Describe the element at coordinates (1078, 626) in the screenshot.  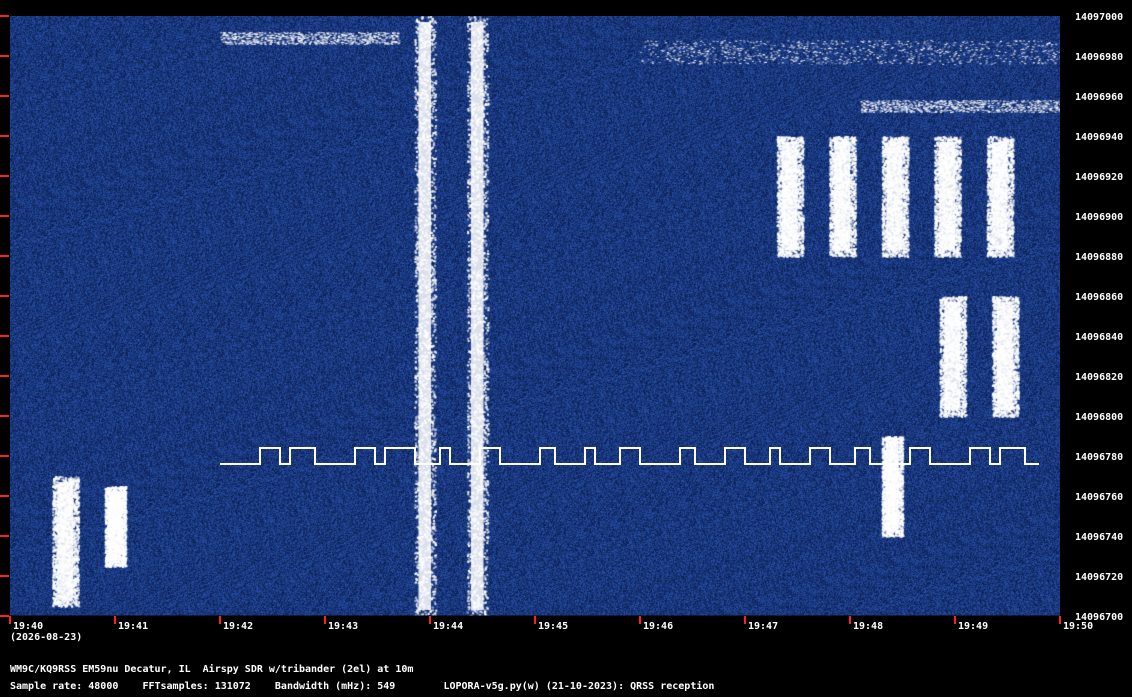
I see `x-tick-label: 19:50` at that location.